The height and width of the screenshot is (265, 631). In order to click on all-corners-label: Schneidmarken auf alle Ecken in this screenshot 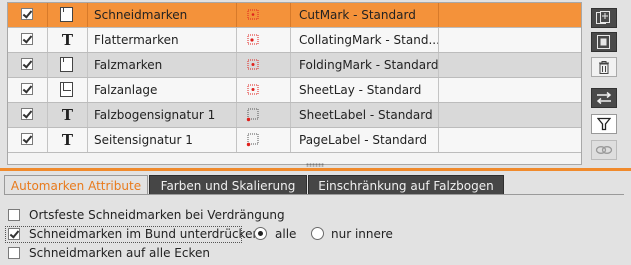, I will do `click(119, 253)`.